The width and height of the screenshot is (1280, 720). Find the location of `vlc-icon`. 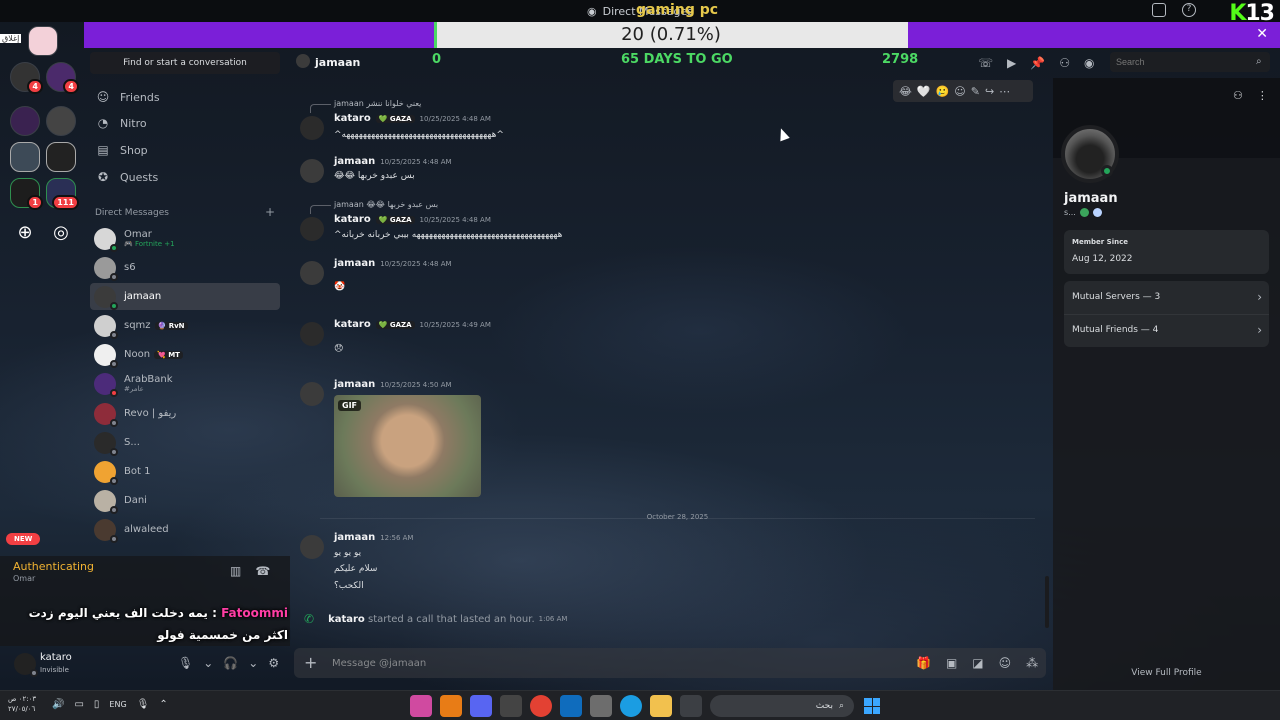

vlc-icon is located at coordinates (451, 706).